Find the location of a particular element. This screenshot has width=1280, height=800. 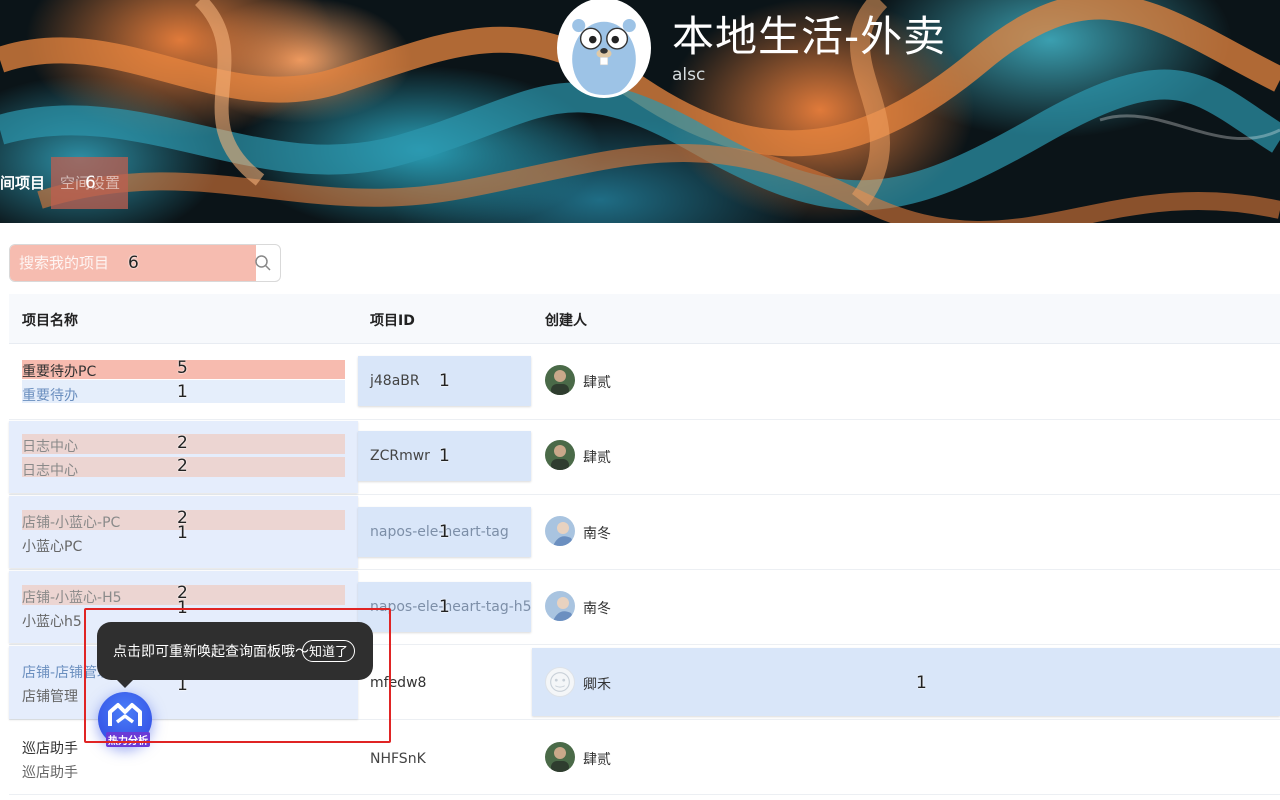

project-subname: 日志中心 is located at coordinates (50, 471).